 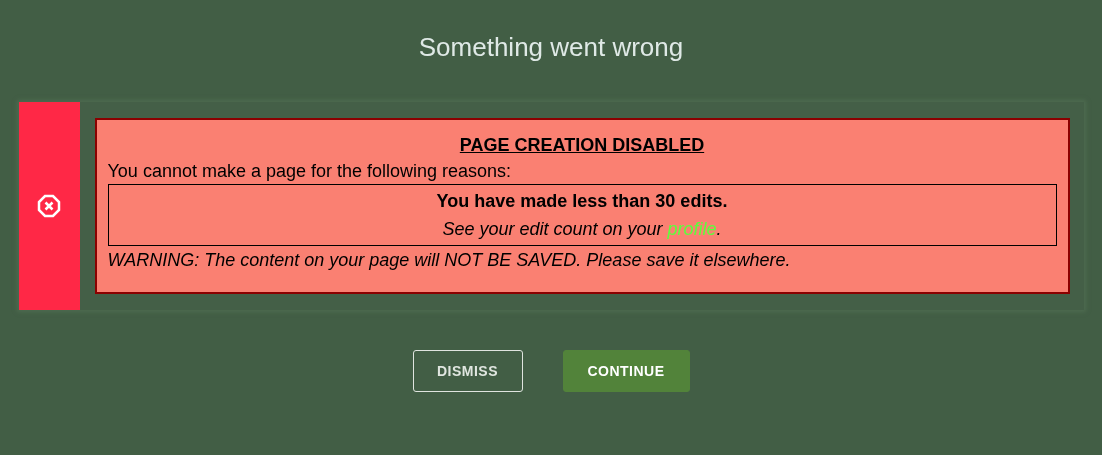 What do you see at coordinates (449, 260) in the screenshot?
I see `warning-text: WARNING: The content on your page will NOT BE SAVED. Please save it elsewhere.` at bounding box center [449, 260].